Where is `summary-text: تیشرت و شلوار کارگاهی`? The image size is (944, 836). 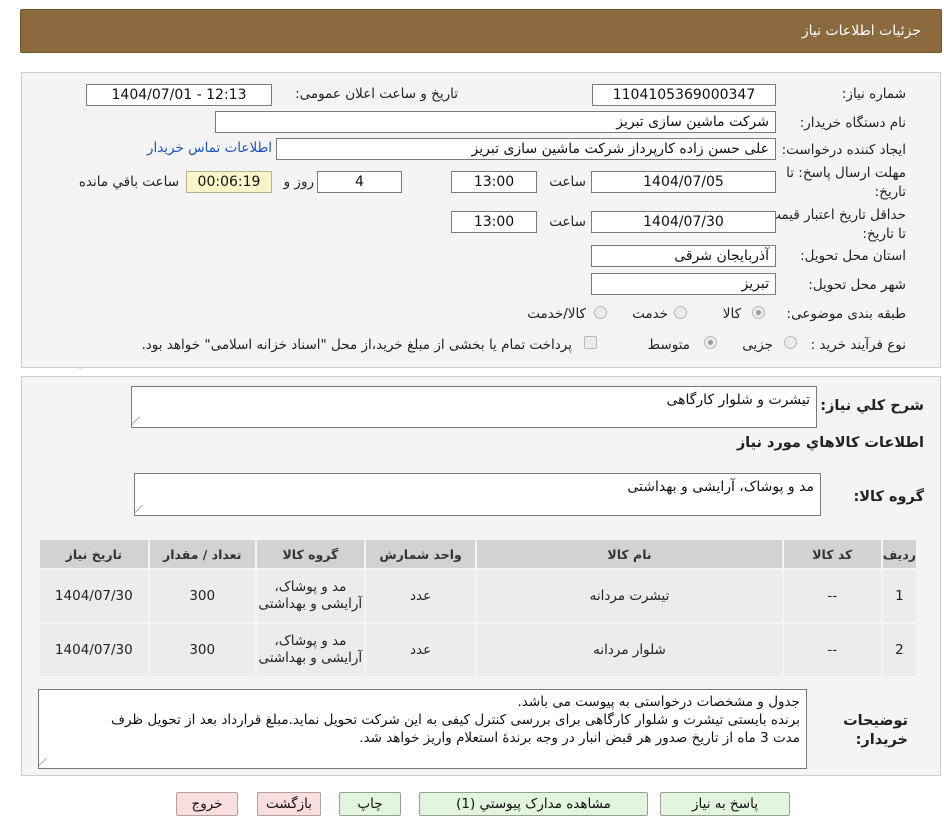 summary-text: تیشرت و شلوار کارگاهی is located at coordinates (738, 400).